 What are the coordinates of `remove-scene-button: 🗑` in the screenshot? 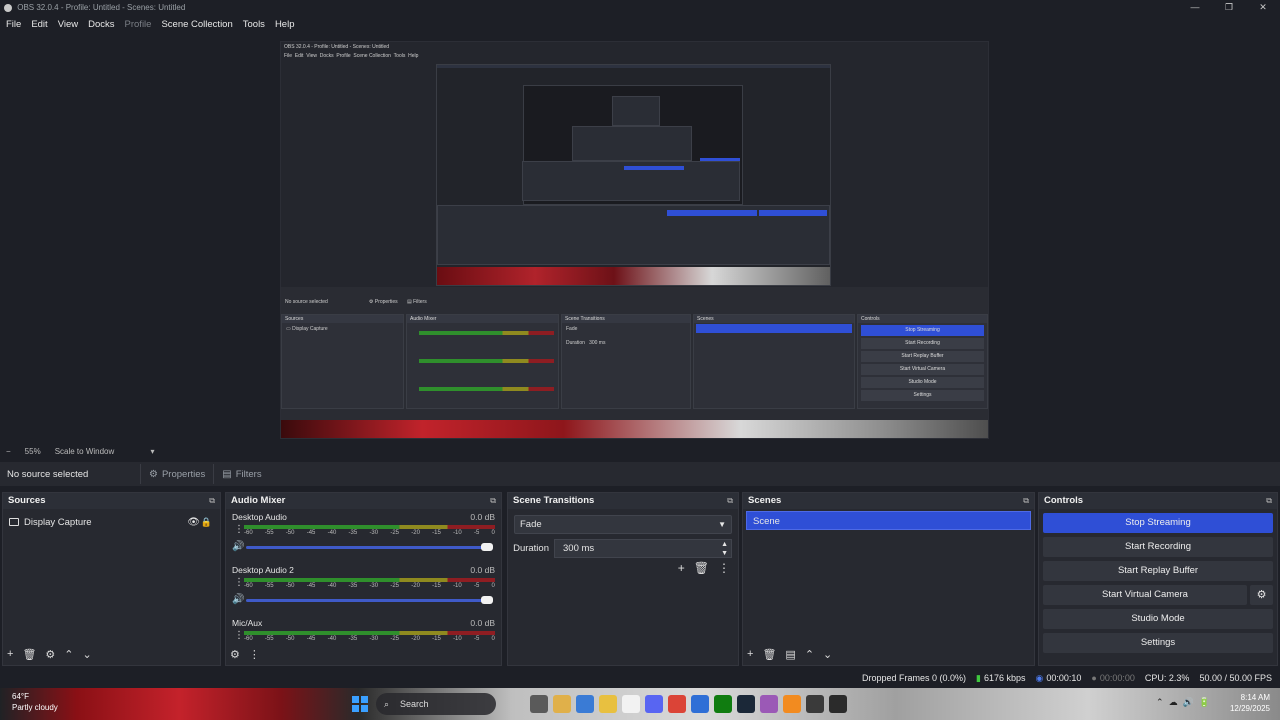 It's located at (769, 654).